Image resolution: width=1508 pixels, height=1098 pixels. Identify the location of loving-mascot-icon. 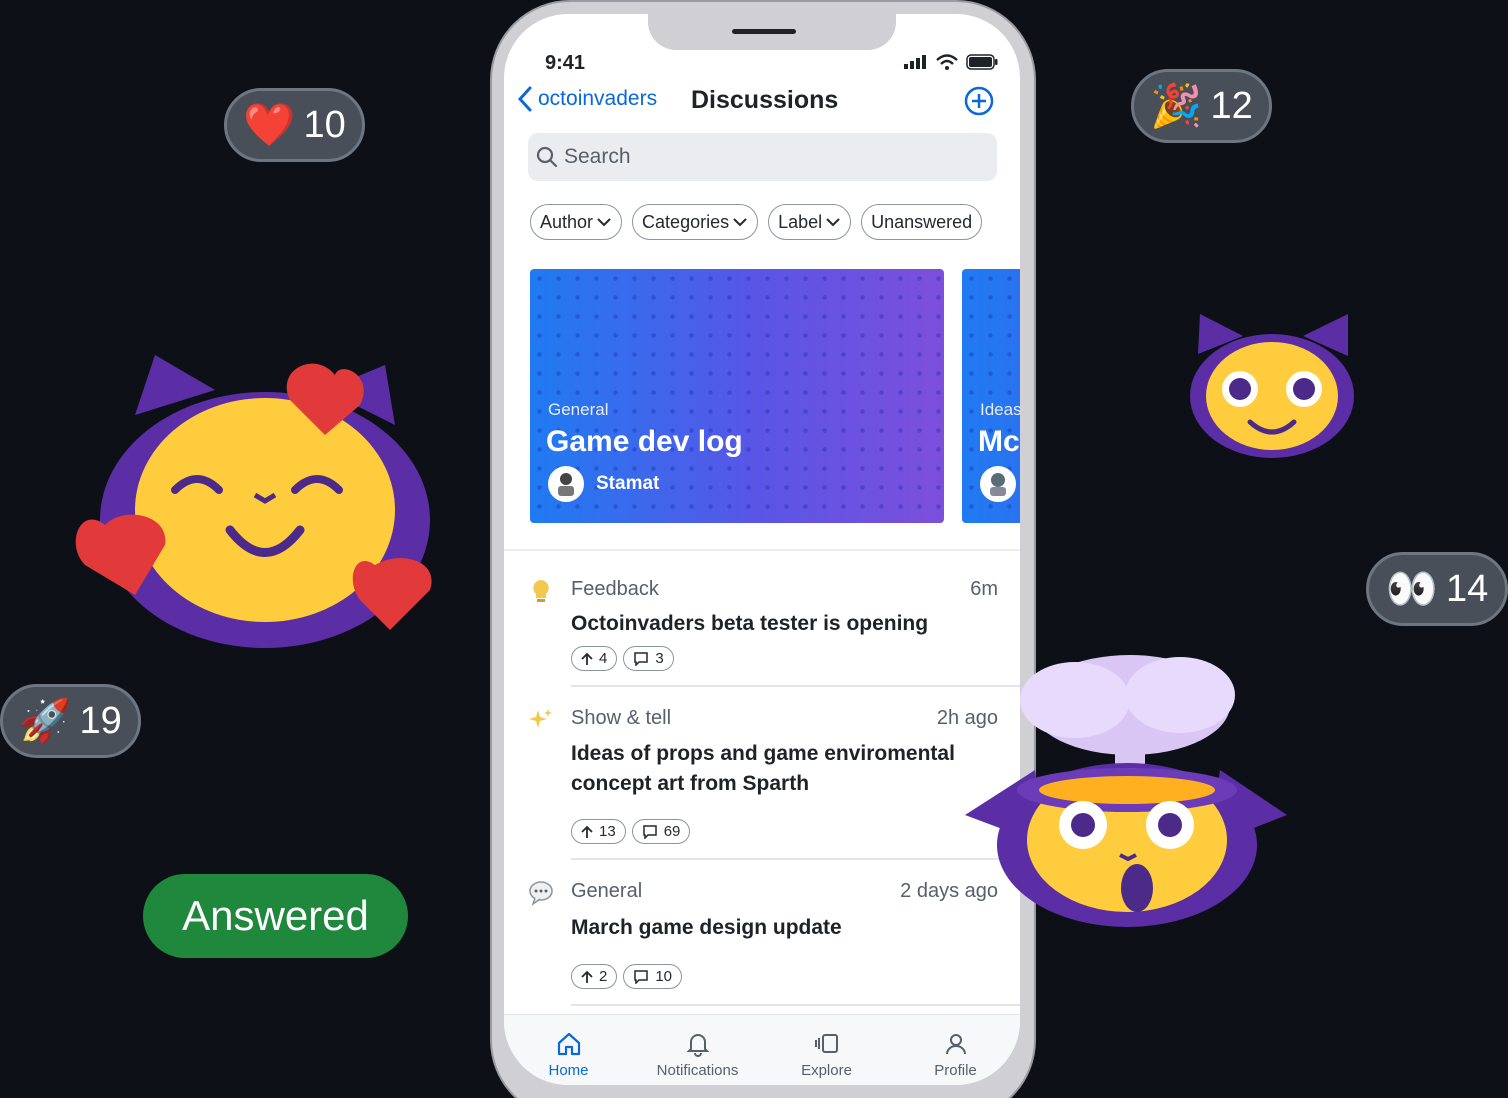
(253, 501).